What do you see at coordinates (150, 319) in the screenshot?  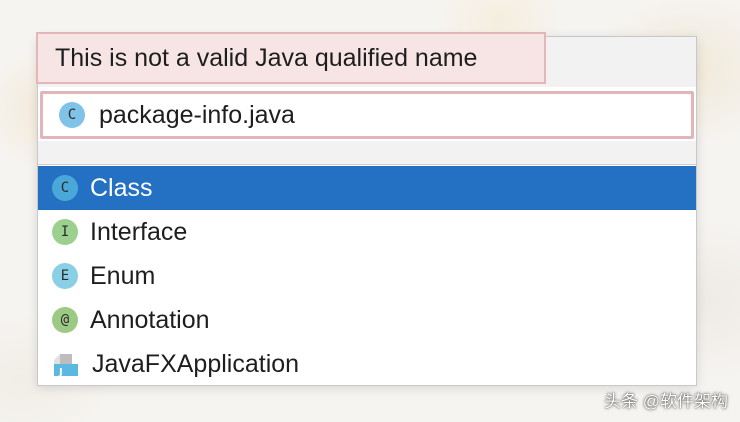 I see `list-item-label: Annotation` at bounding box center [150, 319].